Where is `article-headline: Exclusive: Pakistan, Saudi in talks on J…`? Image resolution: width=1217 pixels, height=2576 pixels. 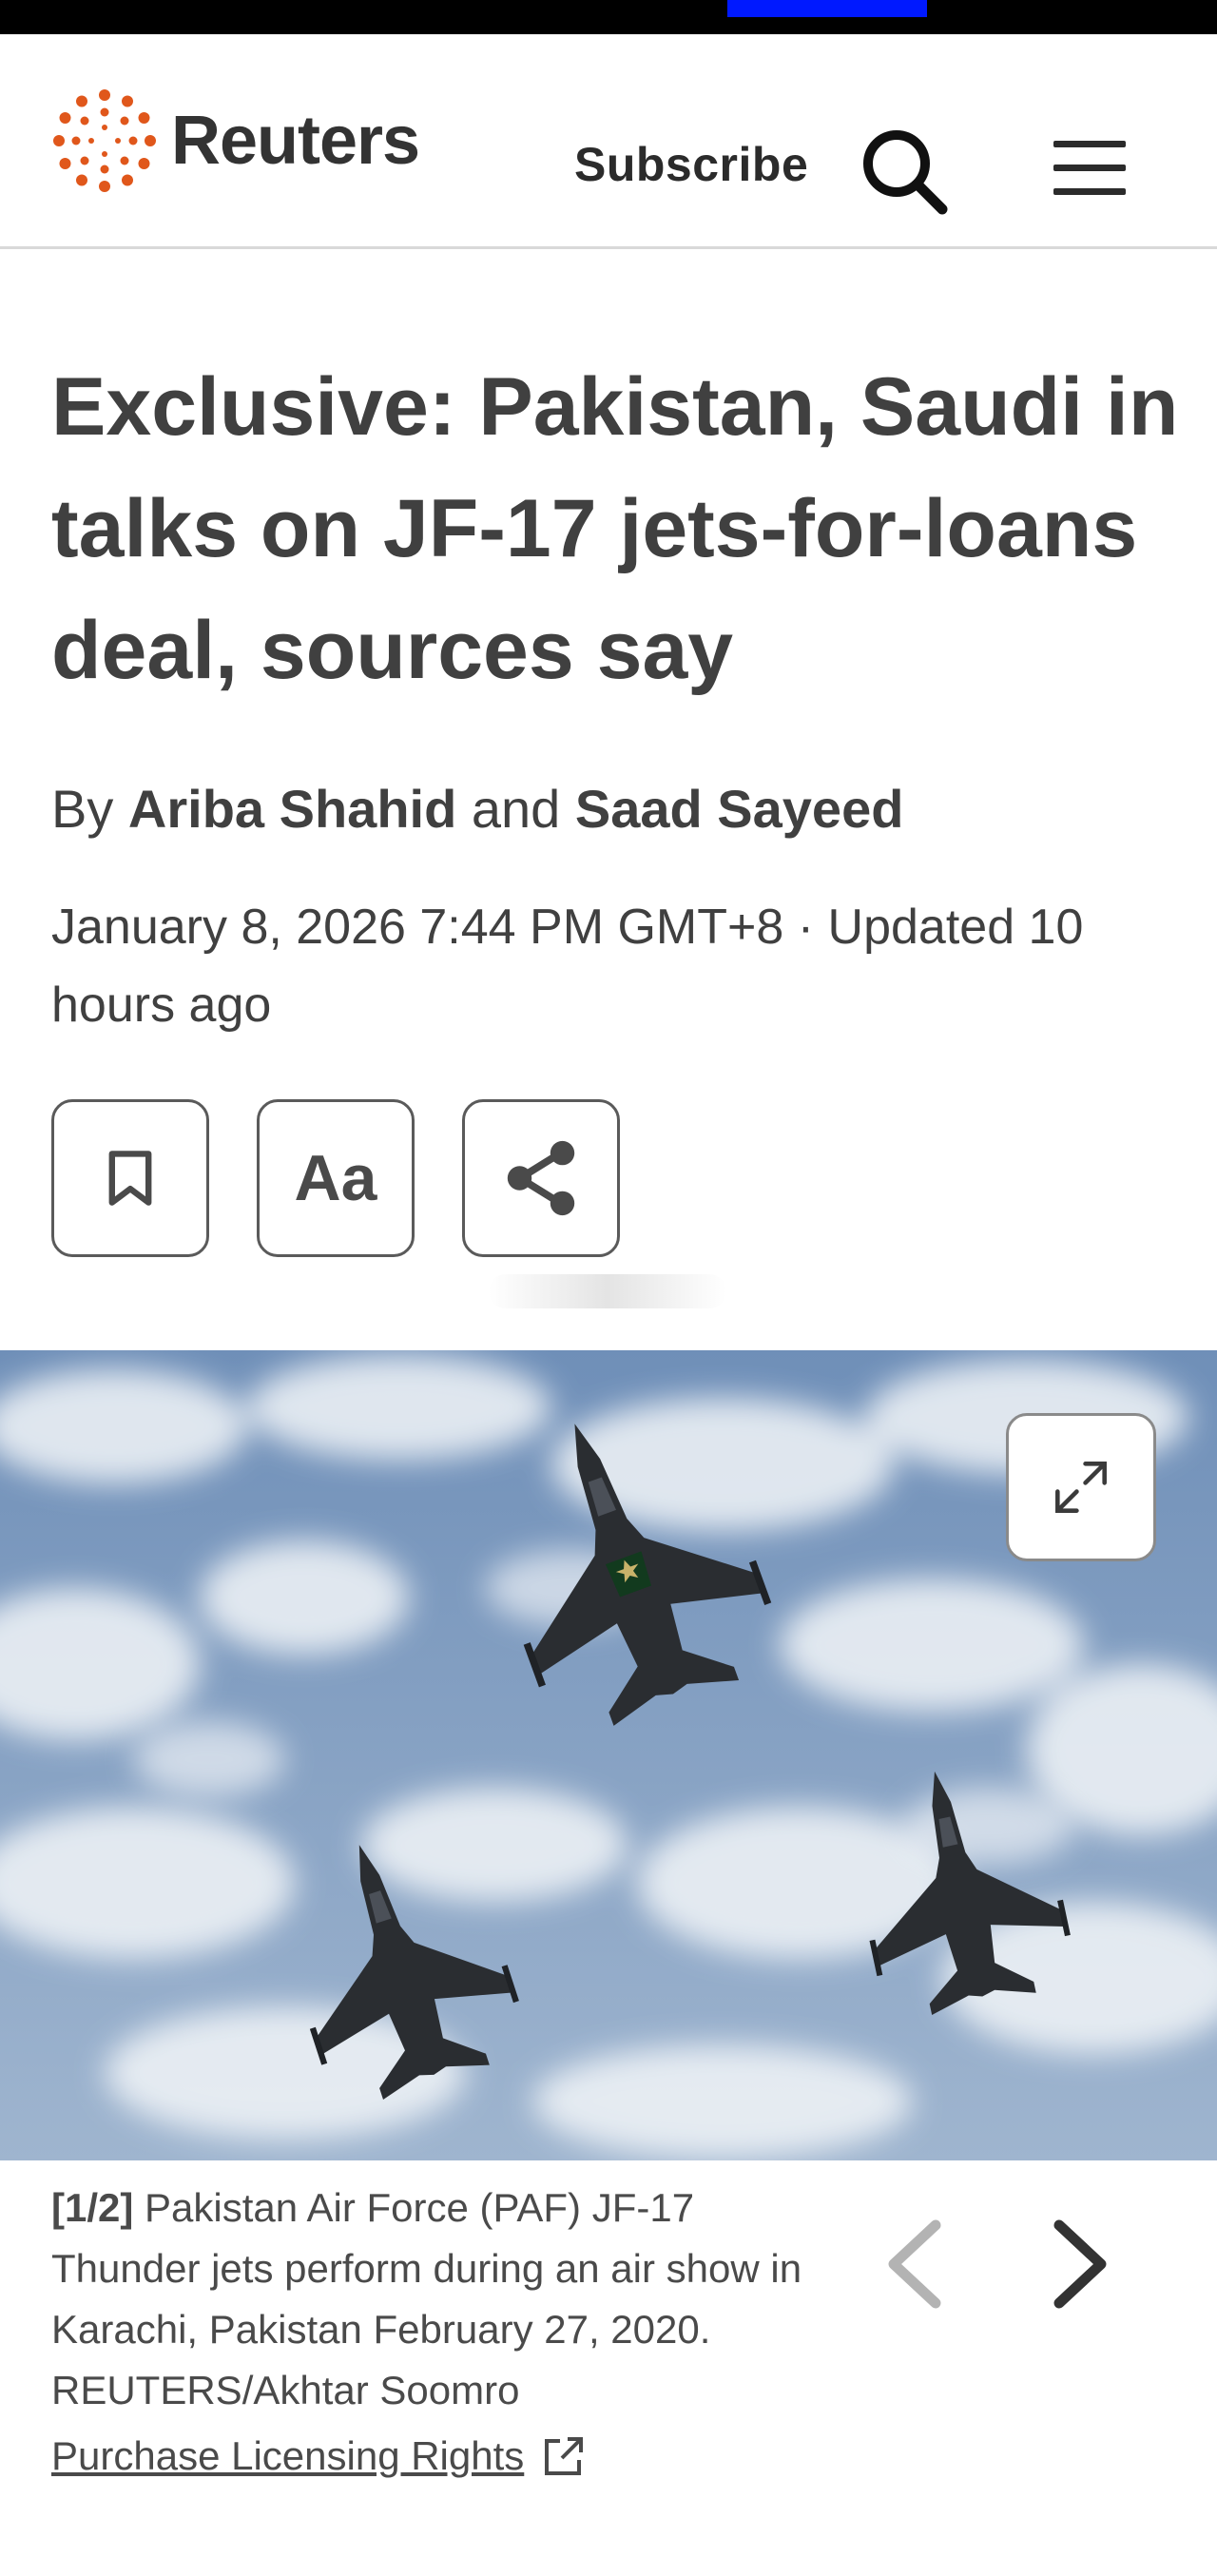
article-headline: Exclusive: Pakistan, Saudi in talks on J… is located at coordinates (615, 528).